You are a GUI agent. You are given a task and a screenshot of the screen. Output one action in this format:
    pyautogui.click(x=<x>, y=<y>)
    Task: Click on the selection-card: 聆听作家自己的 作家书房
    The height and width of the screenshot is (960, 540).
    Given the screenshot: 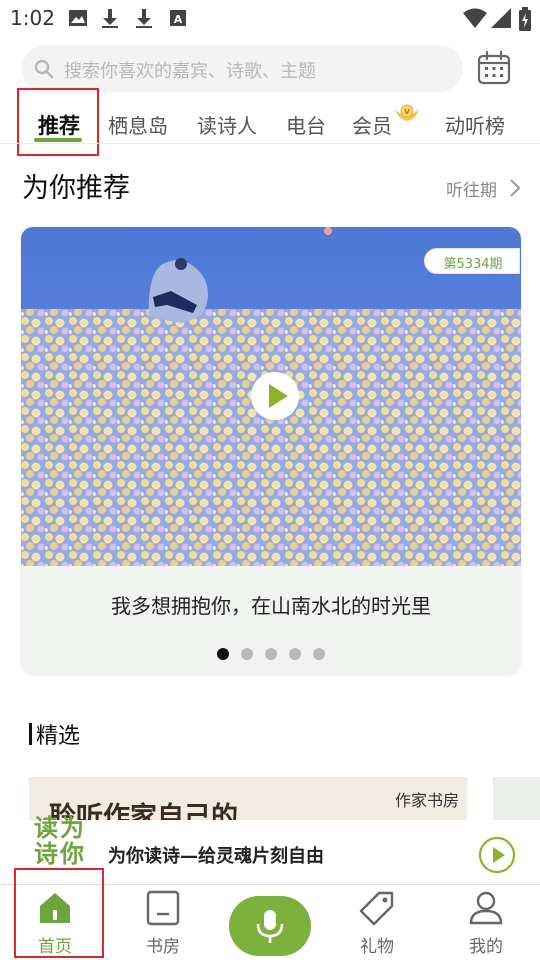 What is the action you would take?
    pyautogui.click(x=248, y=799)
    